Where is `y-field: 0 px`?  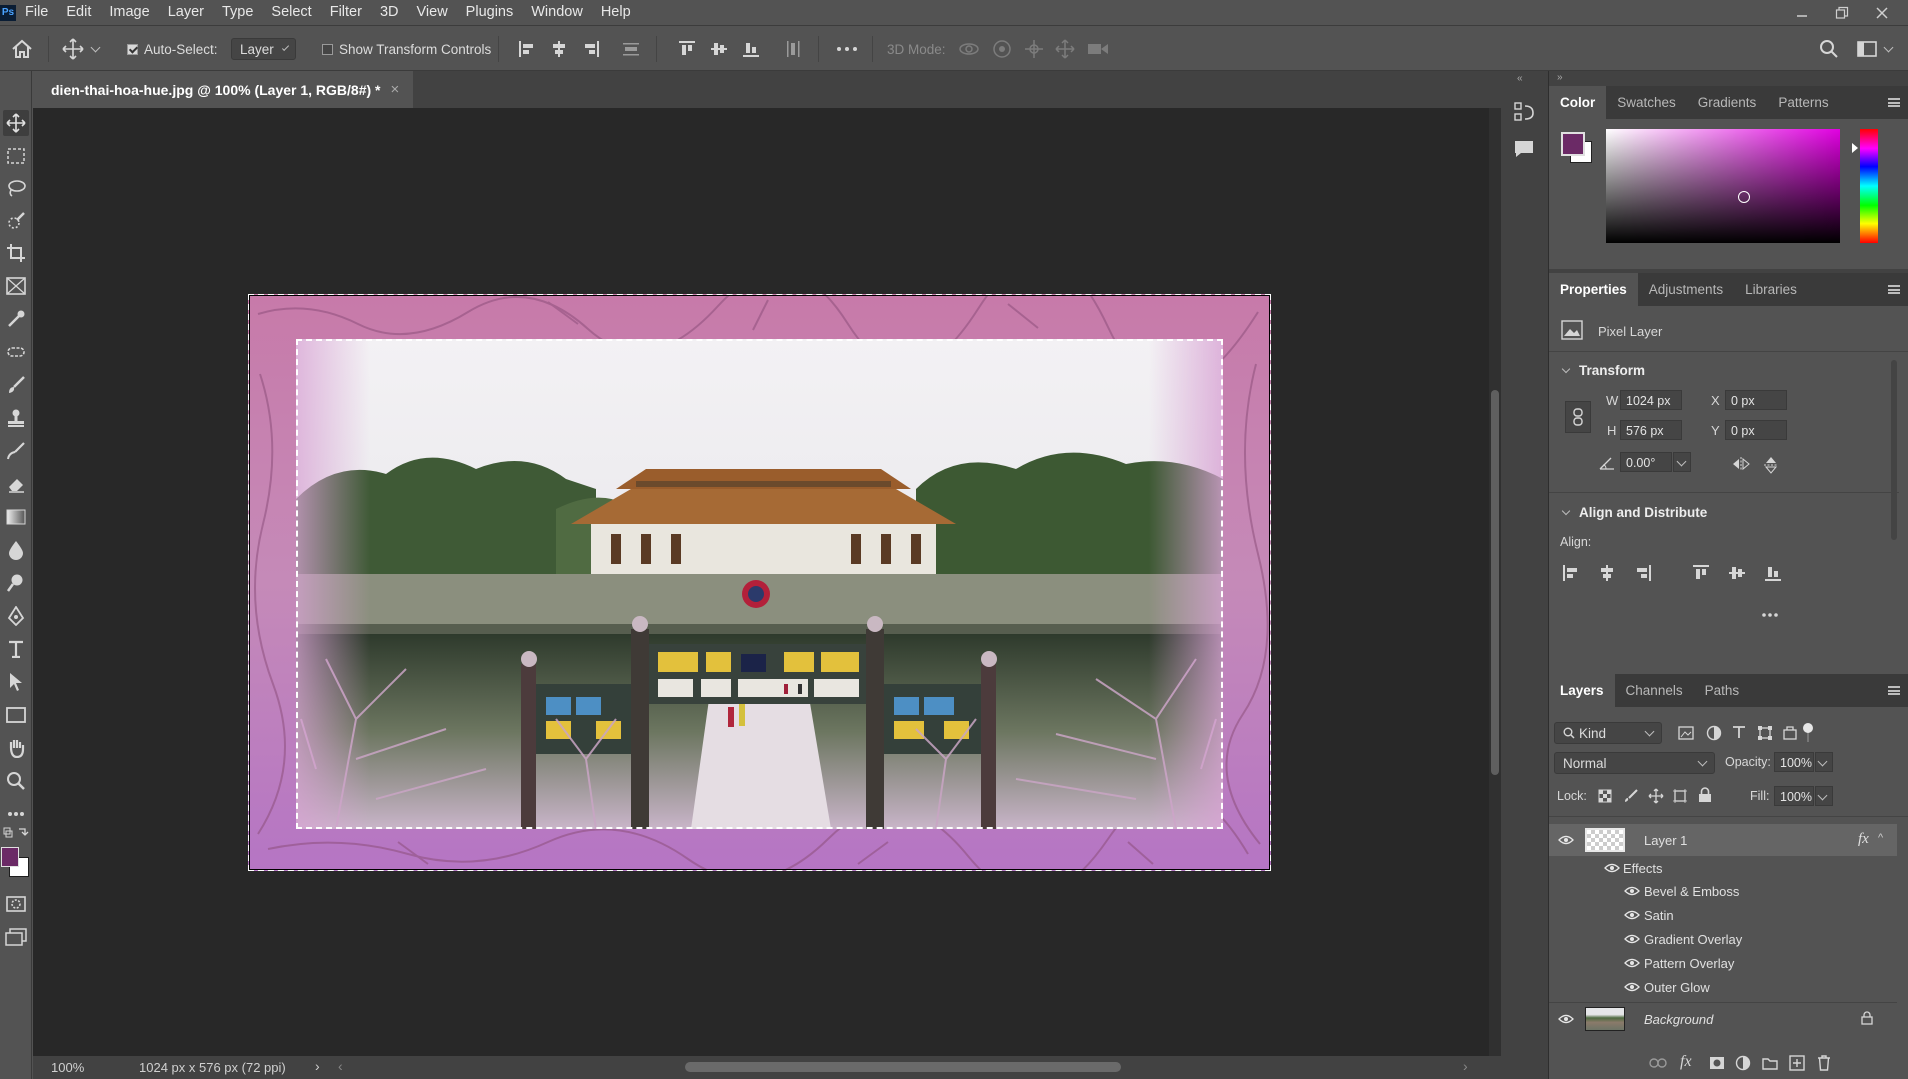
y-field: 0 px is located at coordinates (1756, 430).